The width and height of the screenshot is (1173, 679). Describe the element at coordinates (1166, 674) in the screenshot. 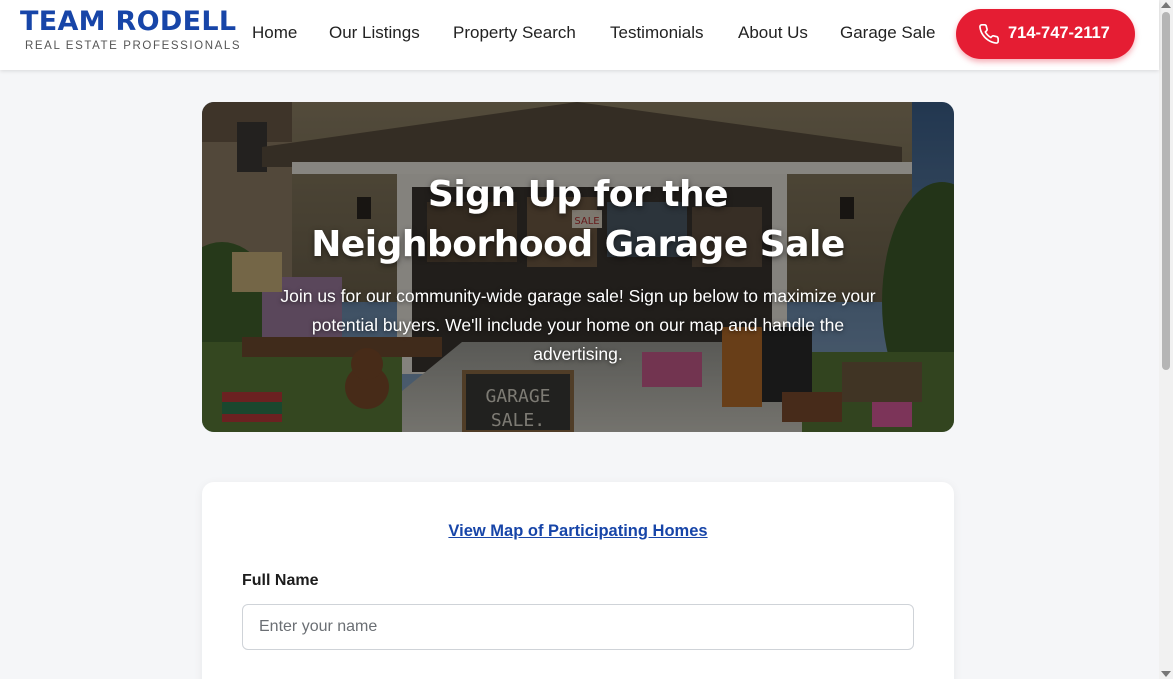

I see `scroll-down-arrow-icon` at that location.